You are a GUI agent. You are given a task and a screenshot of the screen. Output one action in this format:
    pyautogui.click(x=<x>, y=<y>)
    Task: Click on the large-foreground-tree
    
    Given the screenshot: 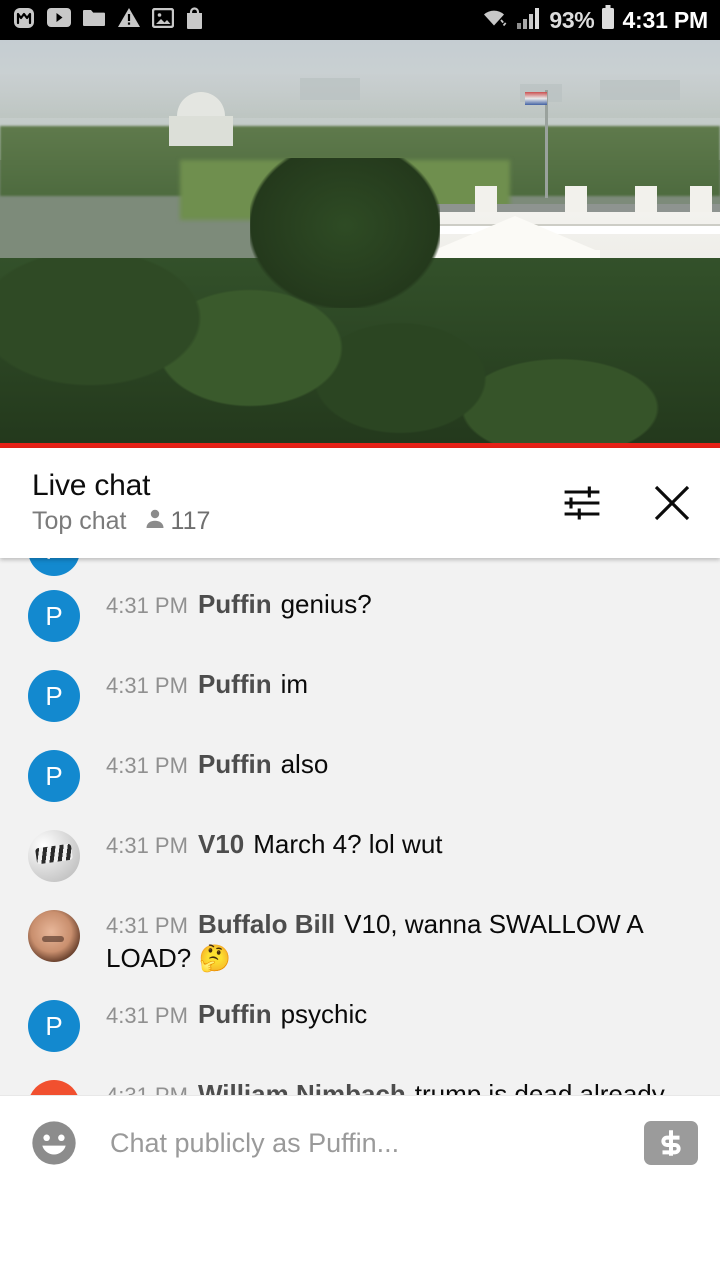 What is the action you would take?
    pyautogui.click(x=345, y=233)
    